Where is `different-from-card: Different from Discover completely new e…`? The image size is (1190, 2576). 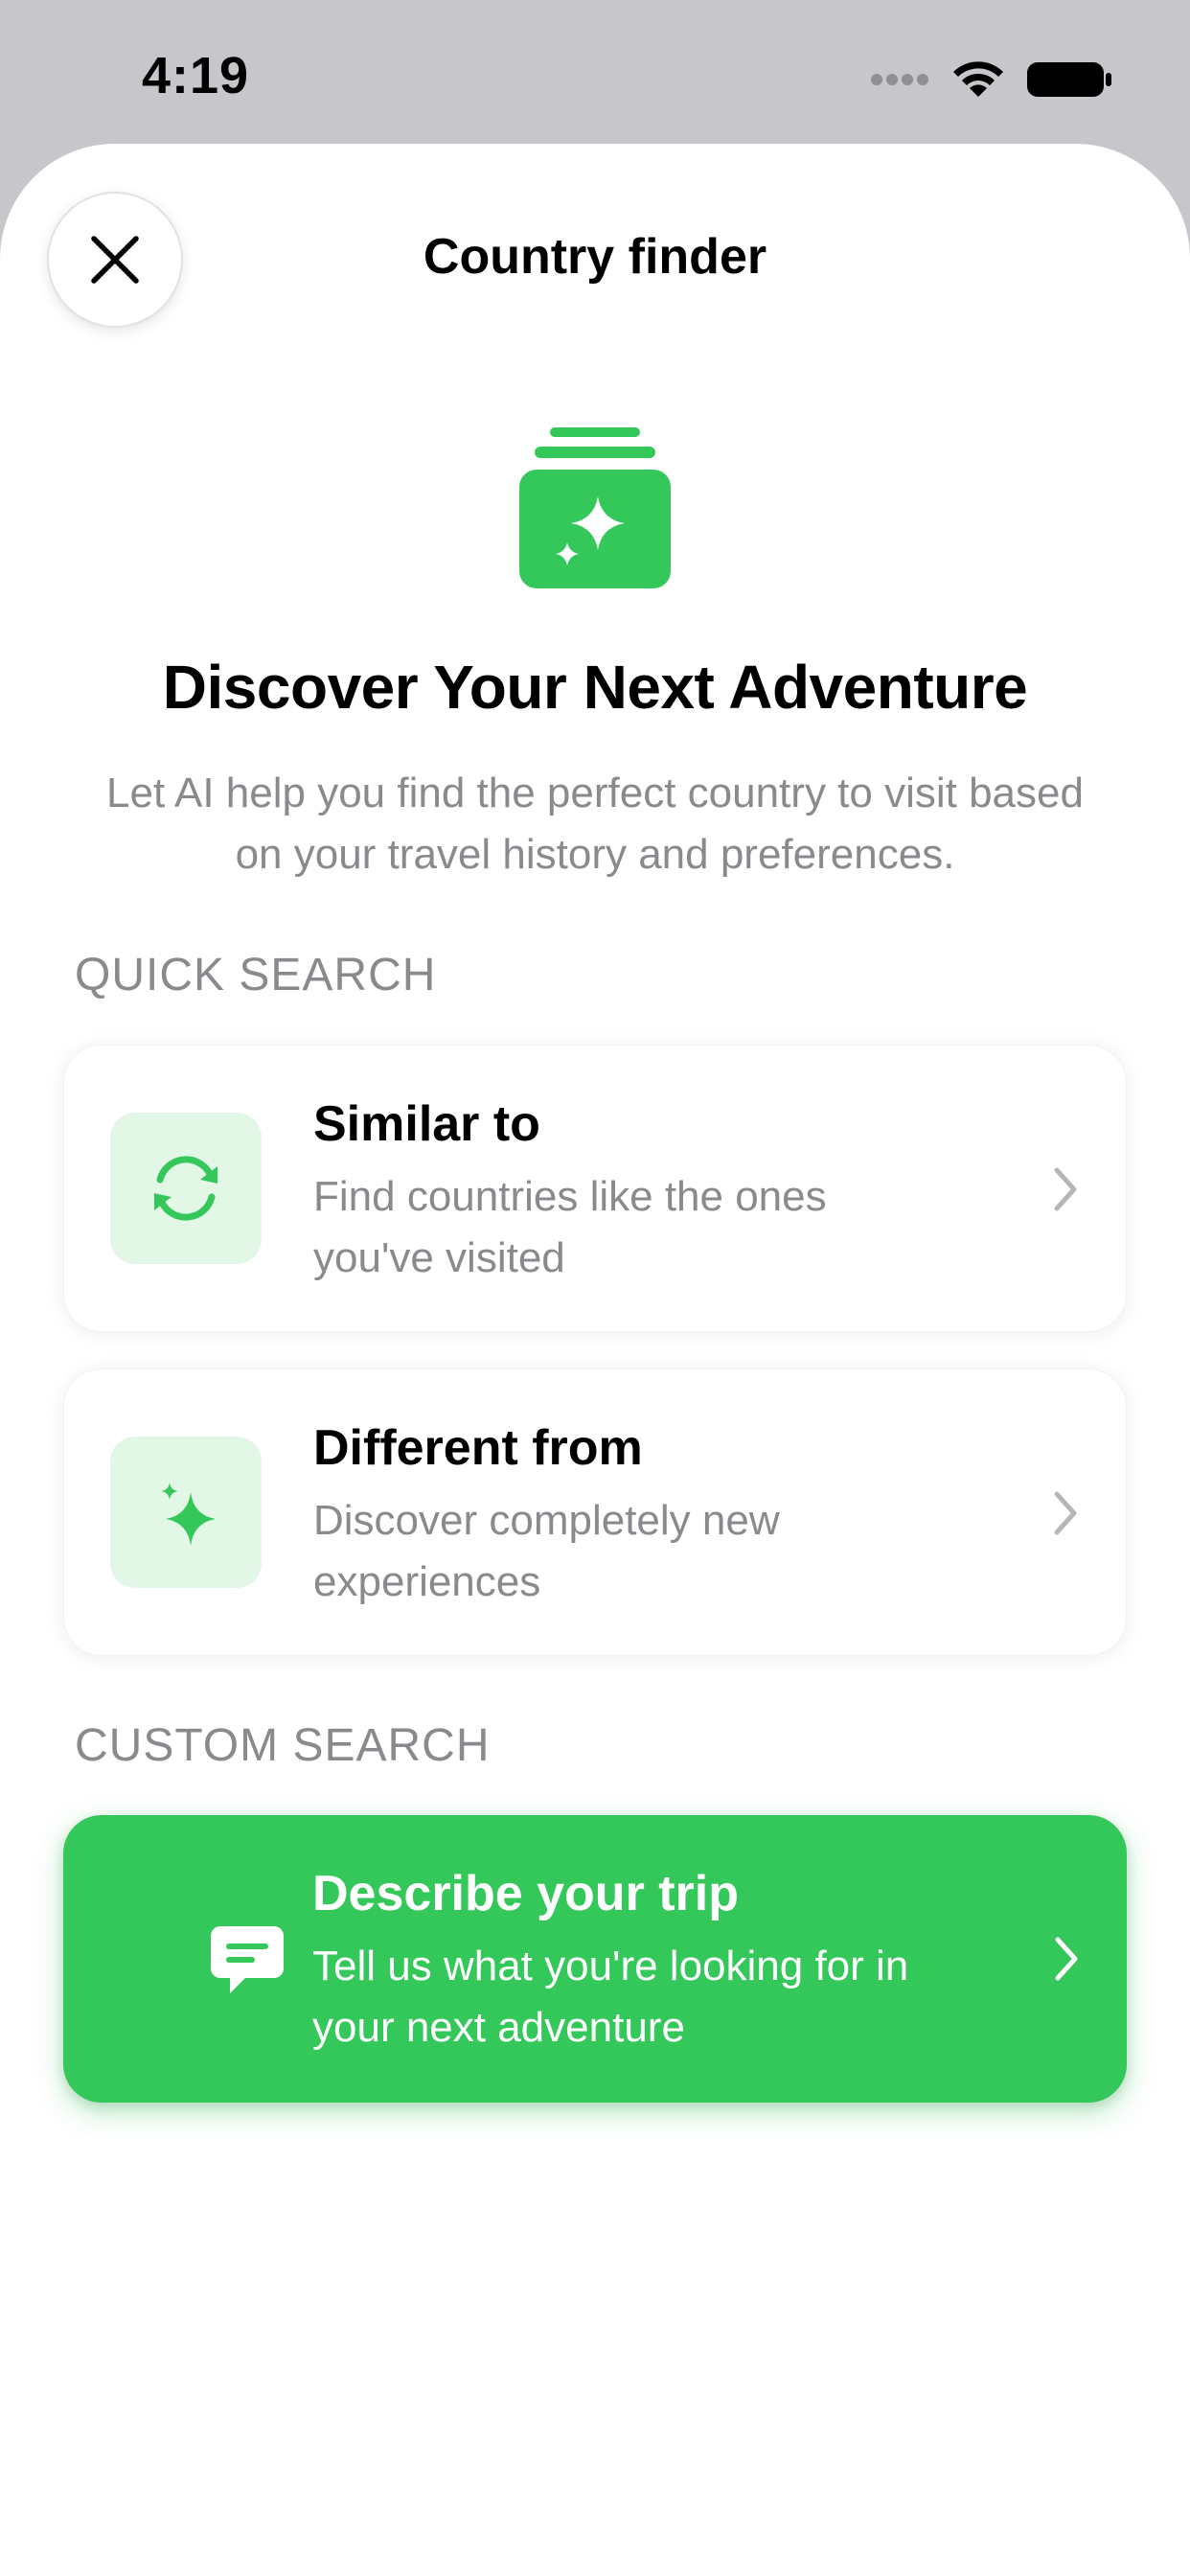
different-from-card: Different from Discover completely new e… is located at coordinates (595, 1512).